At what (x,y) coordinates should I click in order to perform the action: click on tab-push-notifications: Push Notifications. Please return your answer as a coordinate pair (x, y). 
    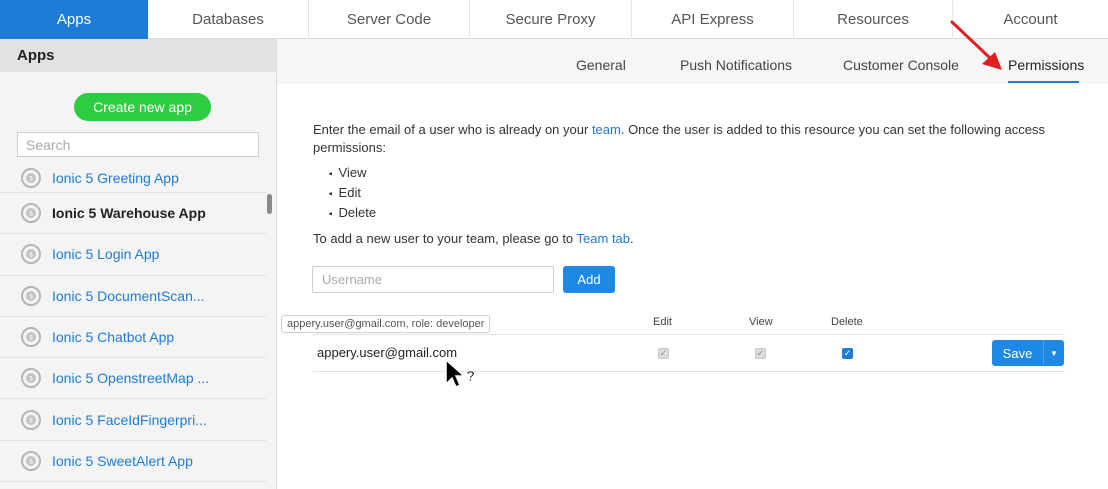
    Looking at the image, I should click on (736, 65).